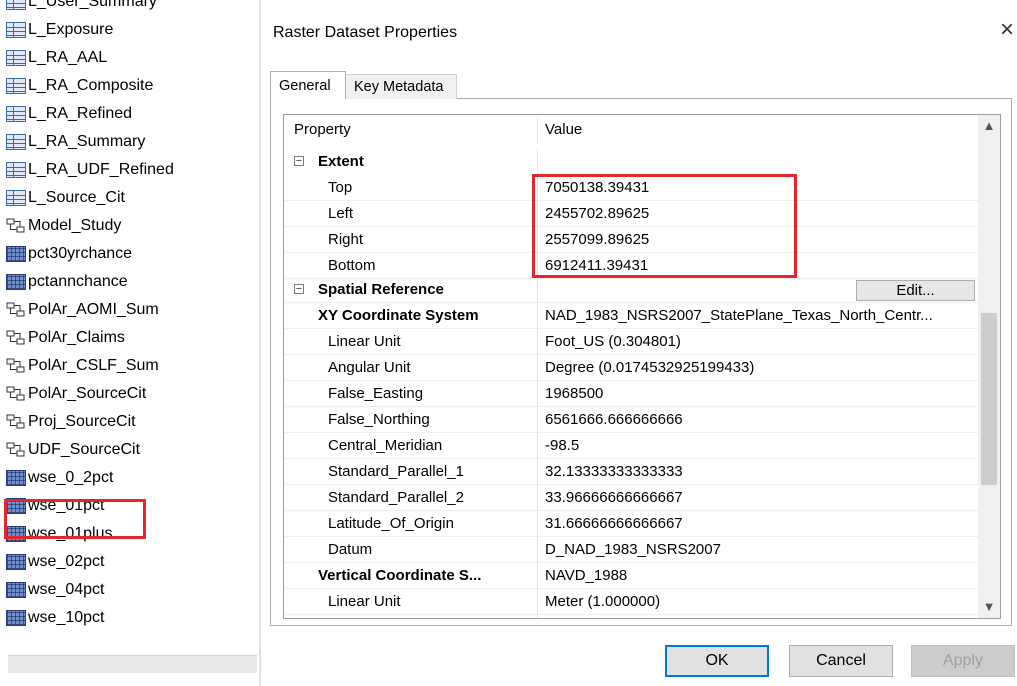  What do you see at coordinates (631, 420) in the screenshot?
I see `property-row: False_Northing 6561666.666666666` at bounding box center [631, 420].